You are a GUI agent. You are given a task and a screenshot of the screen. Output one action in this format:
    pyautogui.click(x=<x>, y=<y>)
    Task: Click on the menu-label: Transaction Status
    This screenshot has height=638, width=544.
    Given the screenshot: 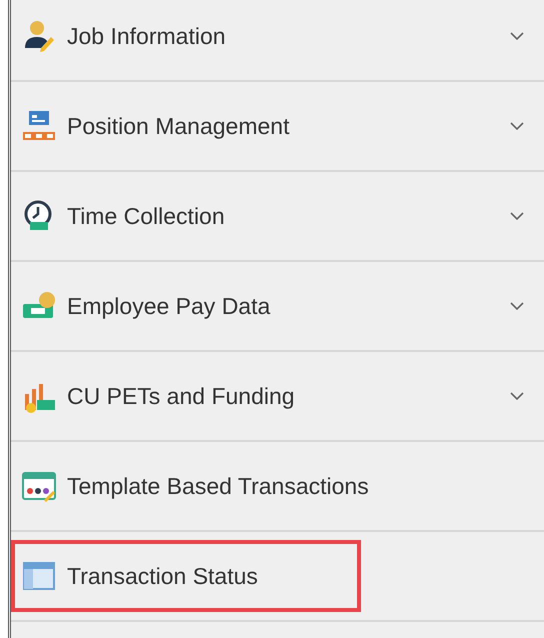 What is the action you would take?
    pyautogui.click(x=162, y=576)
    